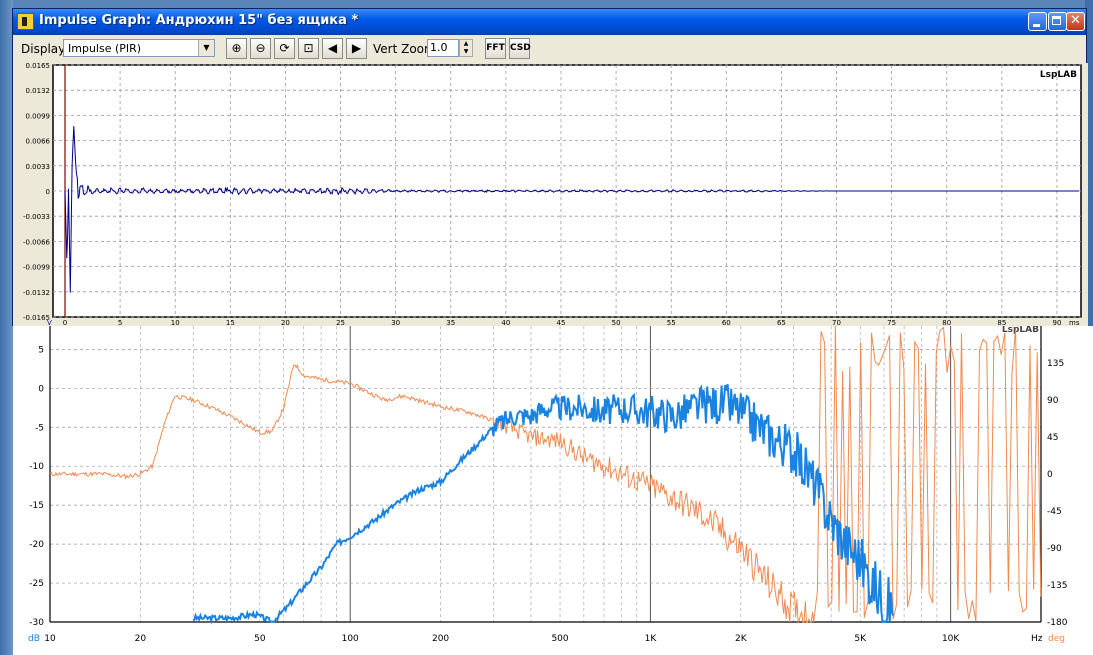 This screenshot has height=655, width=1093. I want to click on x-tick-label: 2K, so click(741, 639).